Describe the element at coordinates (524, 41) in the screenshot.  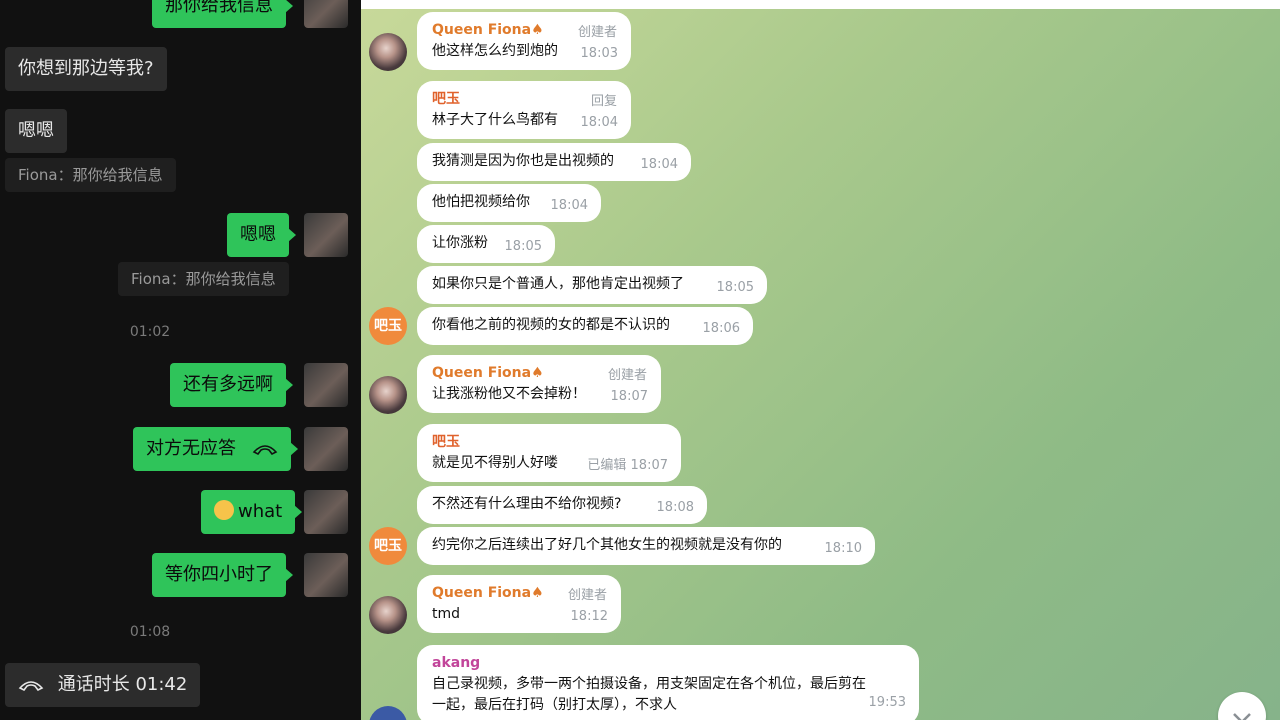
I see `message-bubble: Queen Fiona♠ 创建者 他这样怎么约到炮的 18:03` at that location.